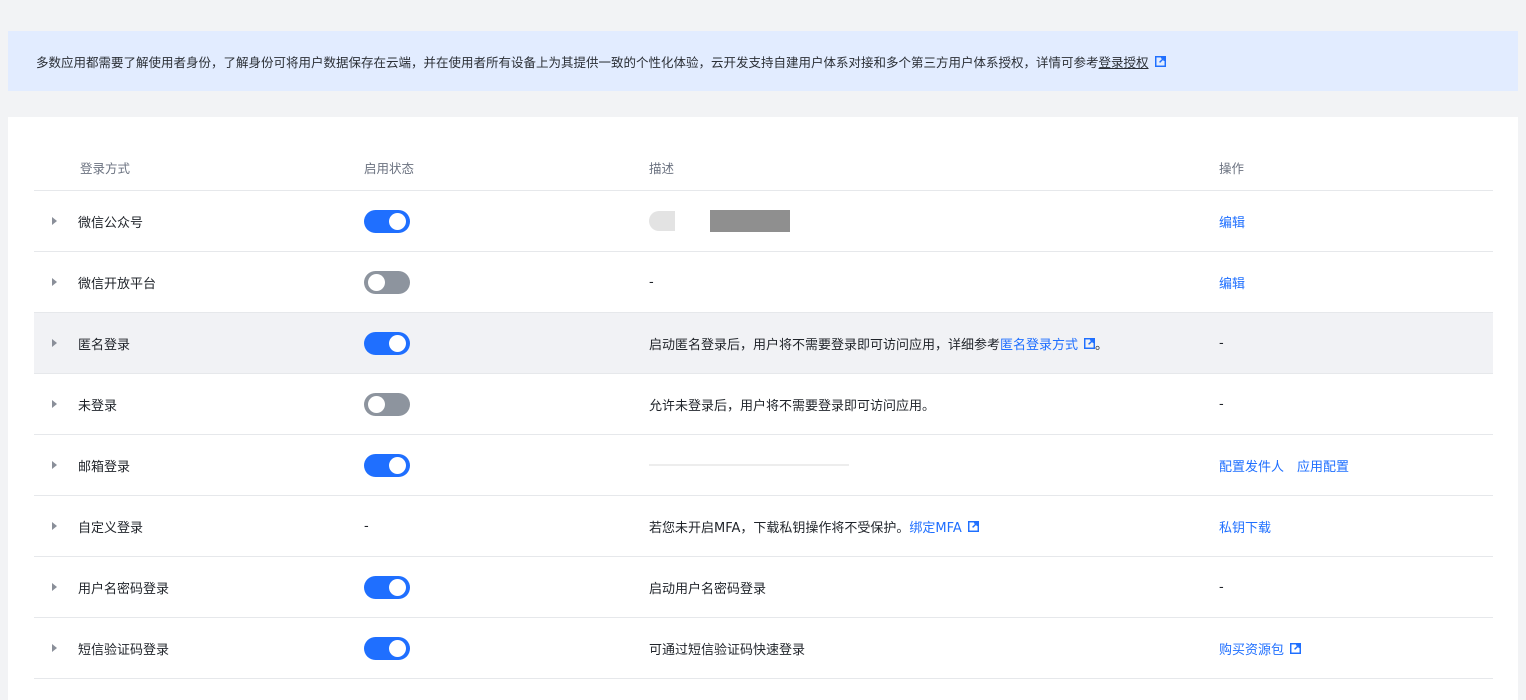 This screenshot has height=700, width=1526. I want to click on description-text: 允许未登录后，用户将不需要登录即可访问应用。, so click(792, 406).